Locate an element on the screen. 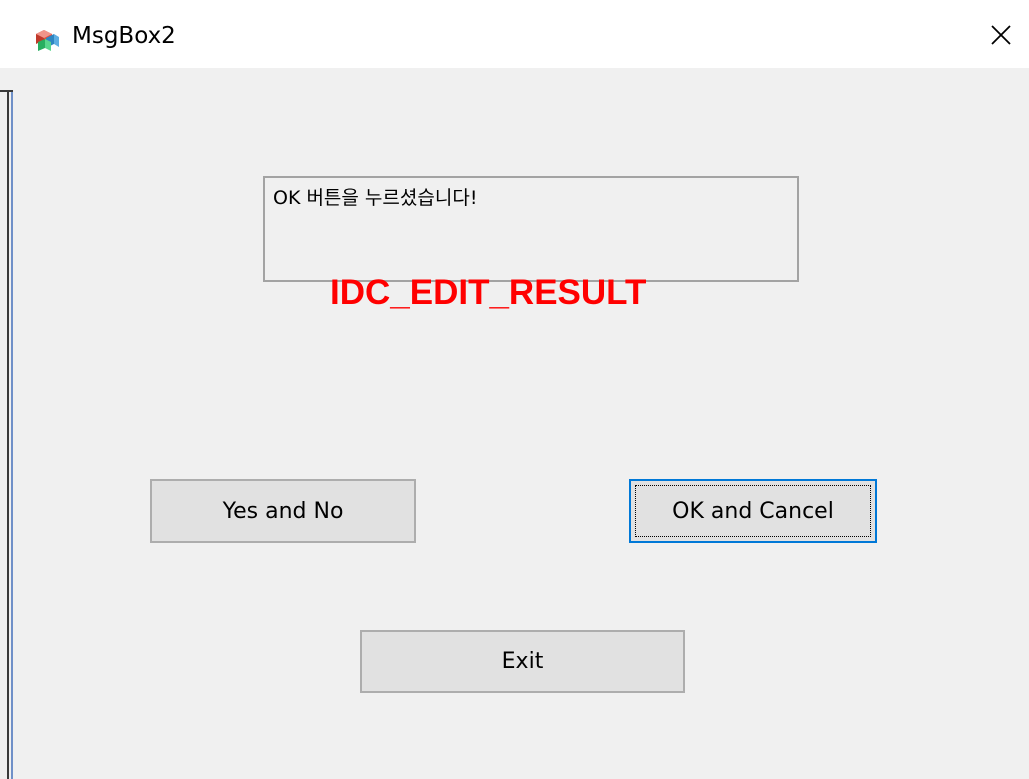 Image resolution: width=1029 pixels, height=779 pixels. result-text: OK 버튼을 누르셨습니다! is located at coordinates (375, 198).